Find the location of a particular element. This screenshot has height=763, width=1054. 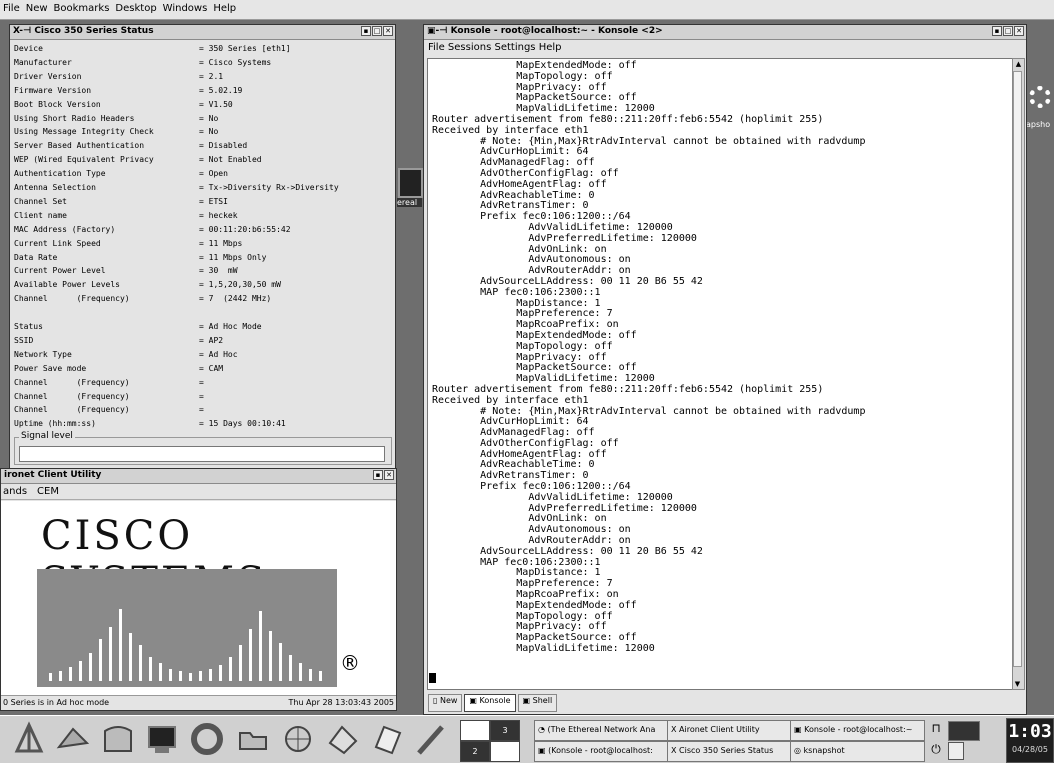

status-value: = Ad Hoc is located at coordinates (218, 354).